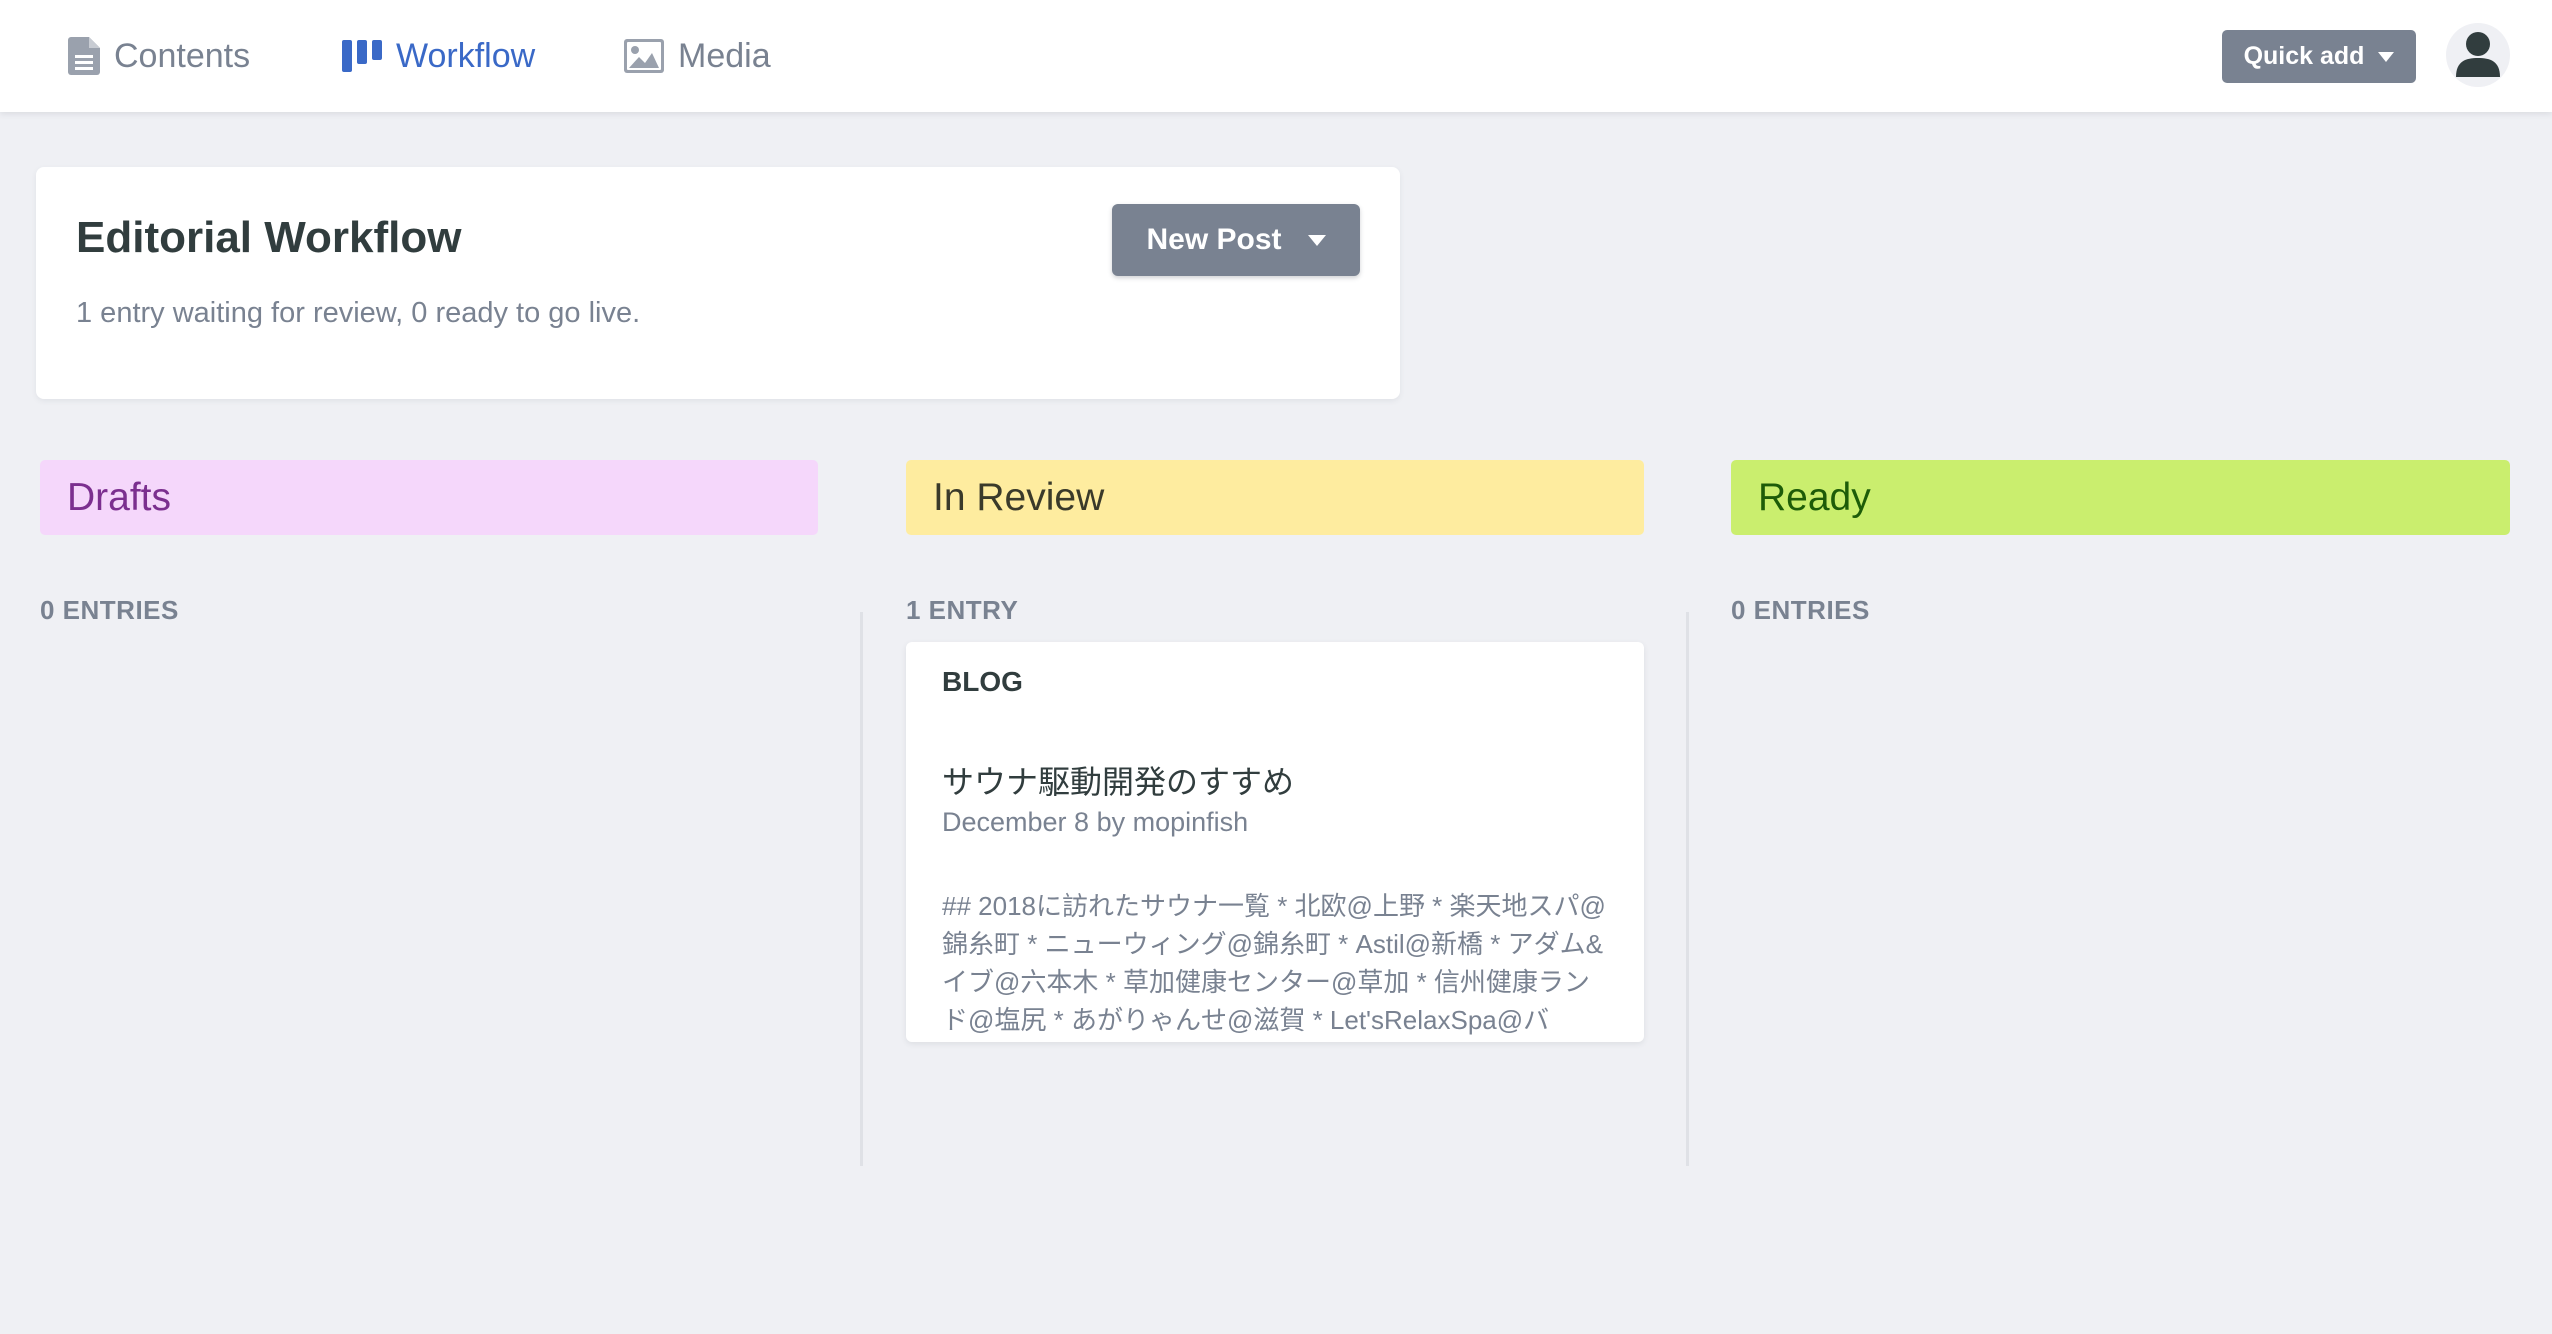 This screenshot has width=2552, height=1334. Describe the element at coordinates (1118, 782) in the screenshot. I see `entry-title: サウナ駆動開発のすすめ` at that location.